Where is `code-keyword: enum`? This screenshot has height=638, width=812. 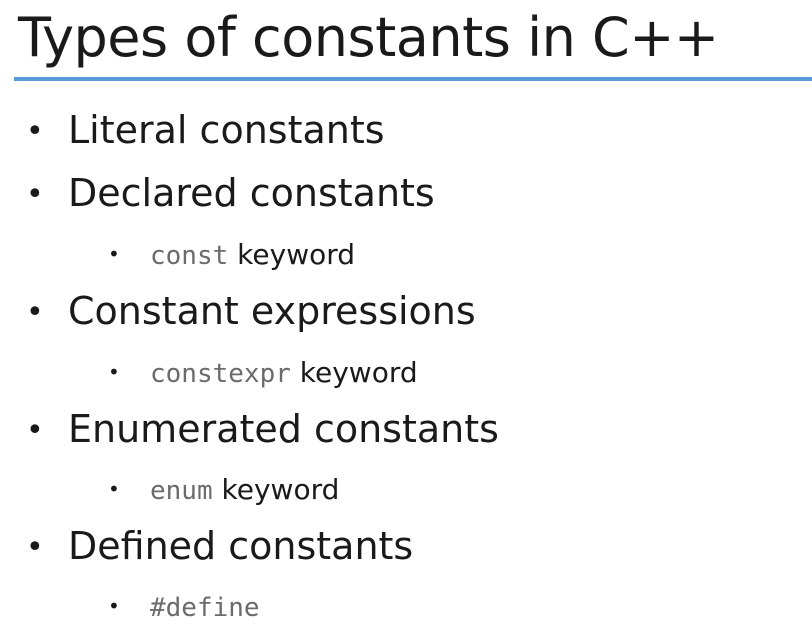 code-keyword: enum is located at coordinates (181, 491).